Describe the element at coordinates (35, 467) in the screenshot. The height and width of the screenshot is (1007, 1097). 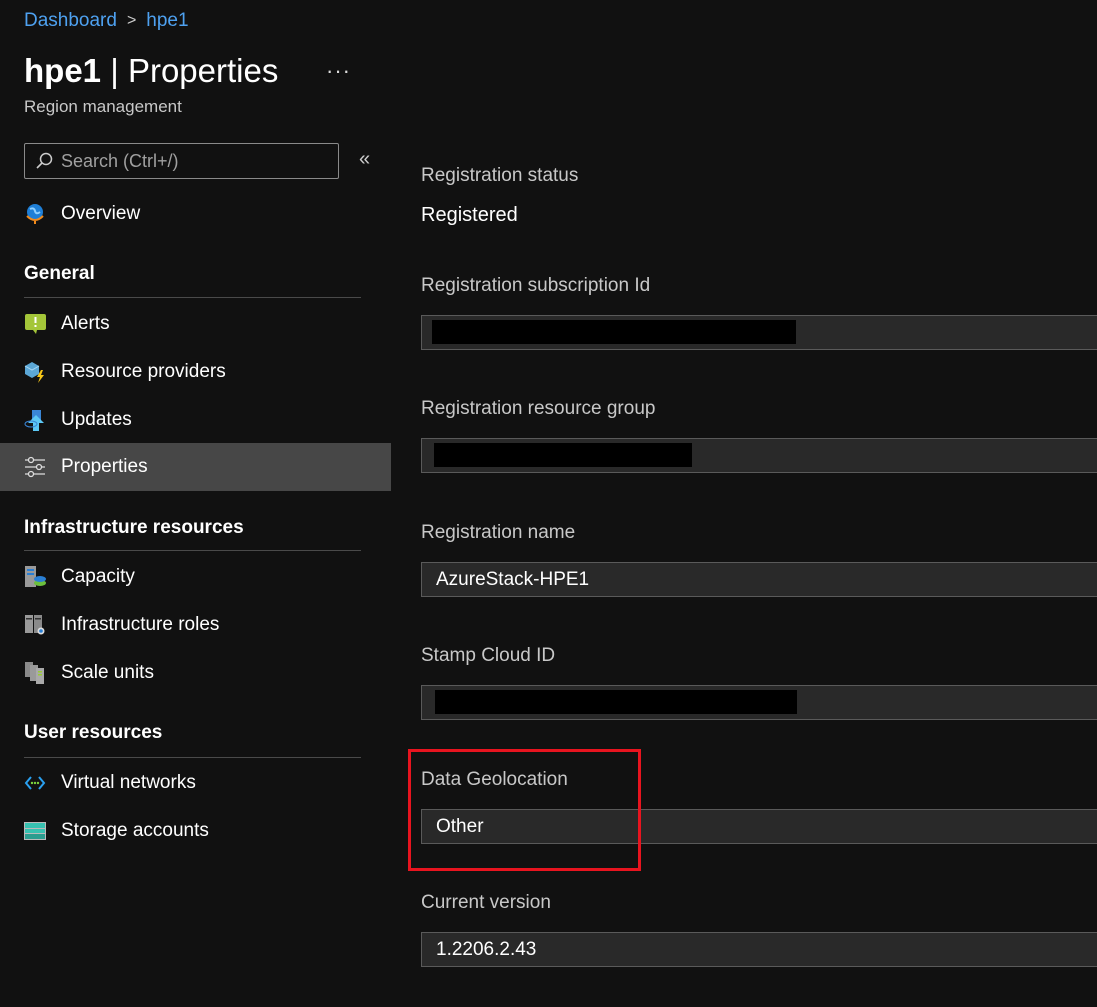
I see `sliders-icon` at that location.